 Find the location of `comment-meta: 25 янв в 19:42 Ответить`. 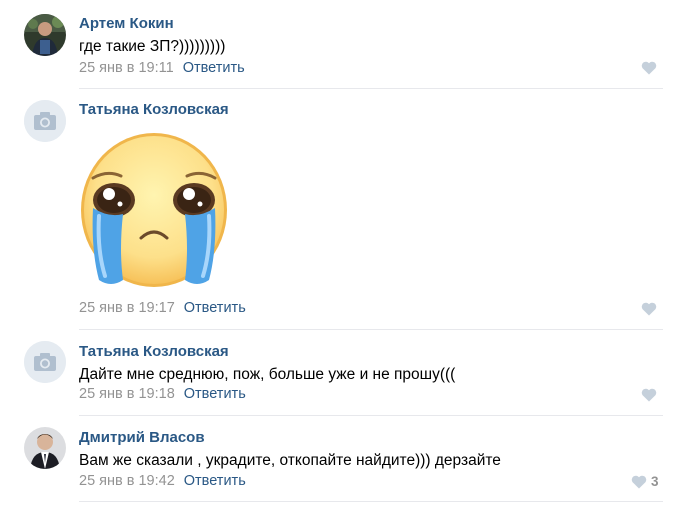

comment-meta: 25 янв в 19:42 Ответить is located at coordinates (162, 481).